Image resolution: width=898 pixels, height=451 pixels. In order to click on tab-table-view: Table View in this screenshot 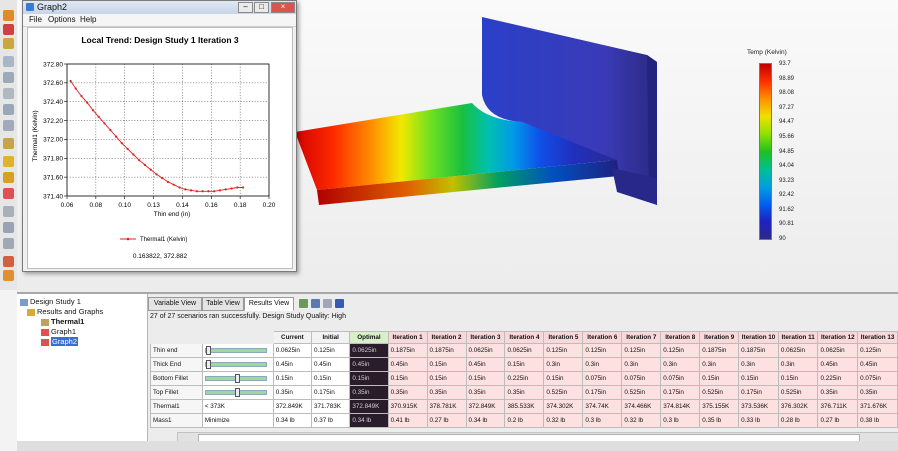, I will do `click(223, 304)`.